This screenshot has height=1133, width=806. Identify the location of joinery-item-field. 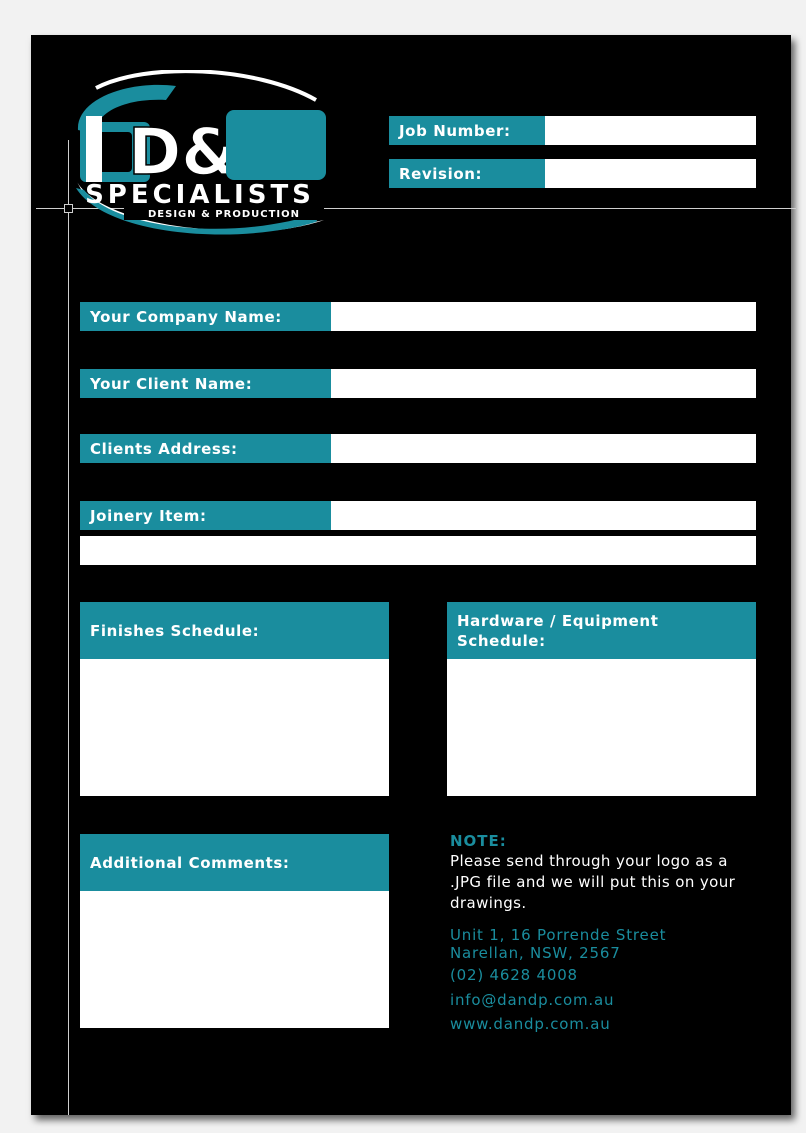
(543, 515).